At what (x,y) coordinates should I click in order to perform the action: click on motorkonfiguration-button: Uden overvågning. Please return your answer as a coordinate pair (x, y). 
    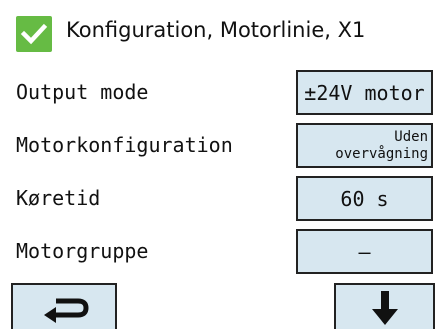
    Looking at the image, I should click on (364, 145).